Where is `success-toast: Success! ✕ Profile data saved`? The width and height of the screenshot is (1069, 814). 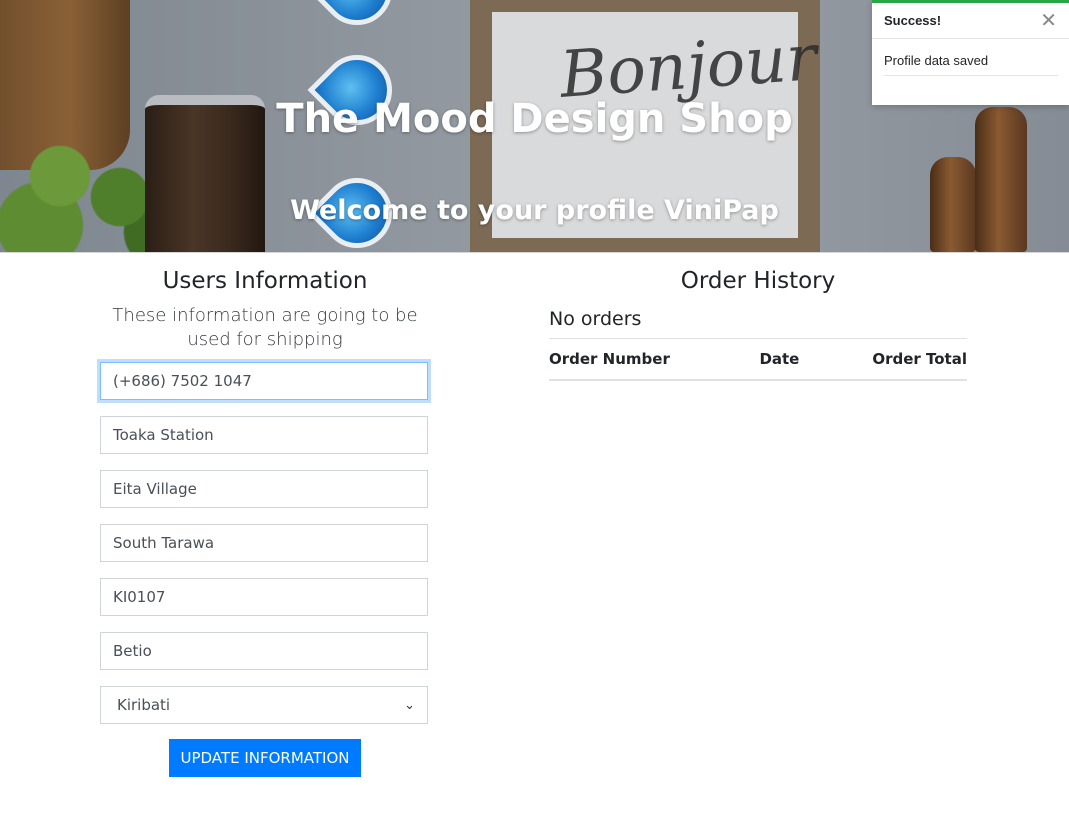 success-toast: Success! ✕ Profile data saved is located at coordinates (970, 52).